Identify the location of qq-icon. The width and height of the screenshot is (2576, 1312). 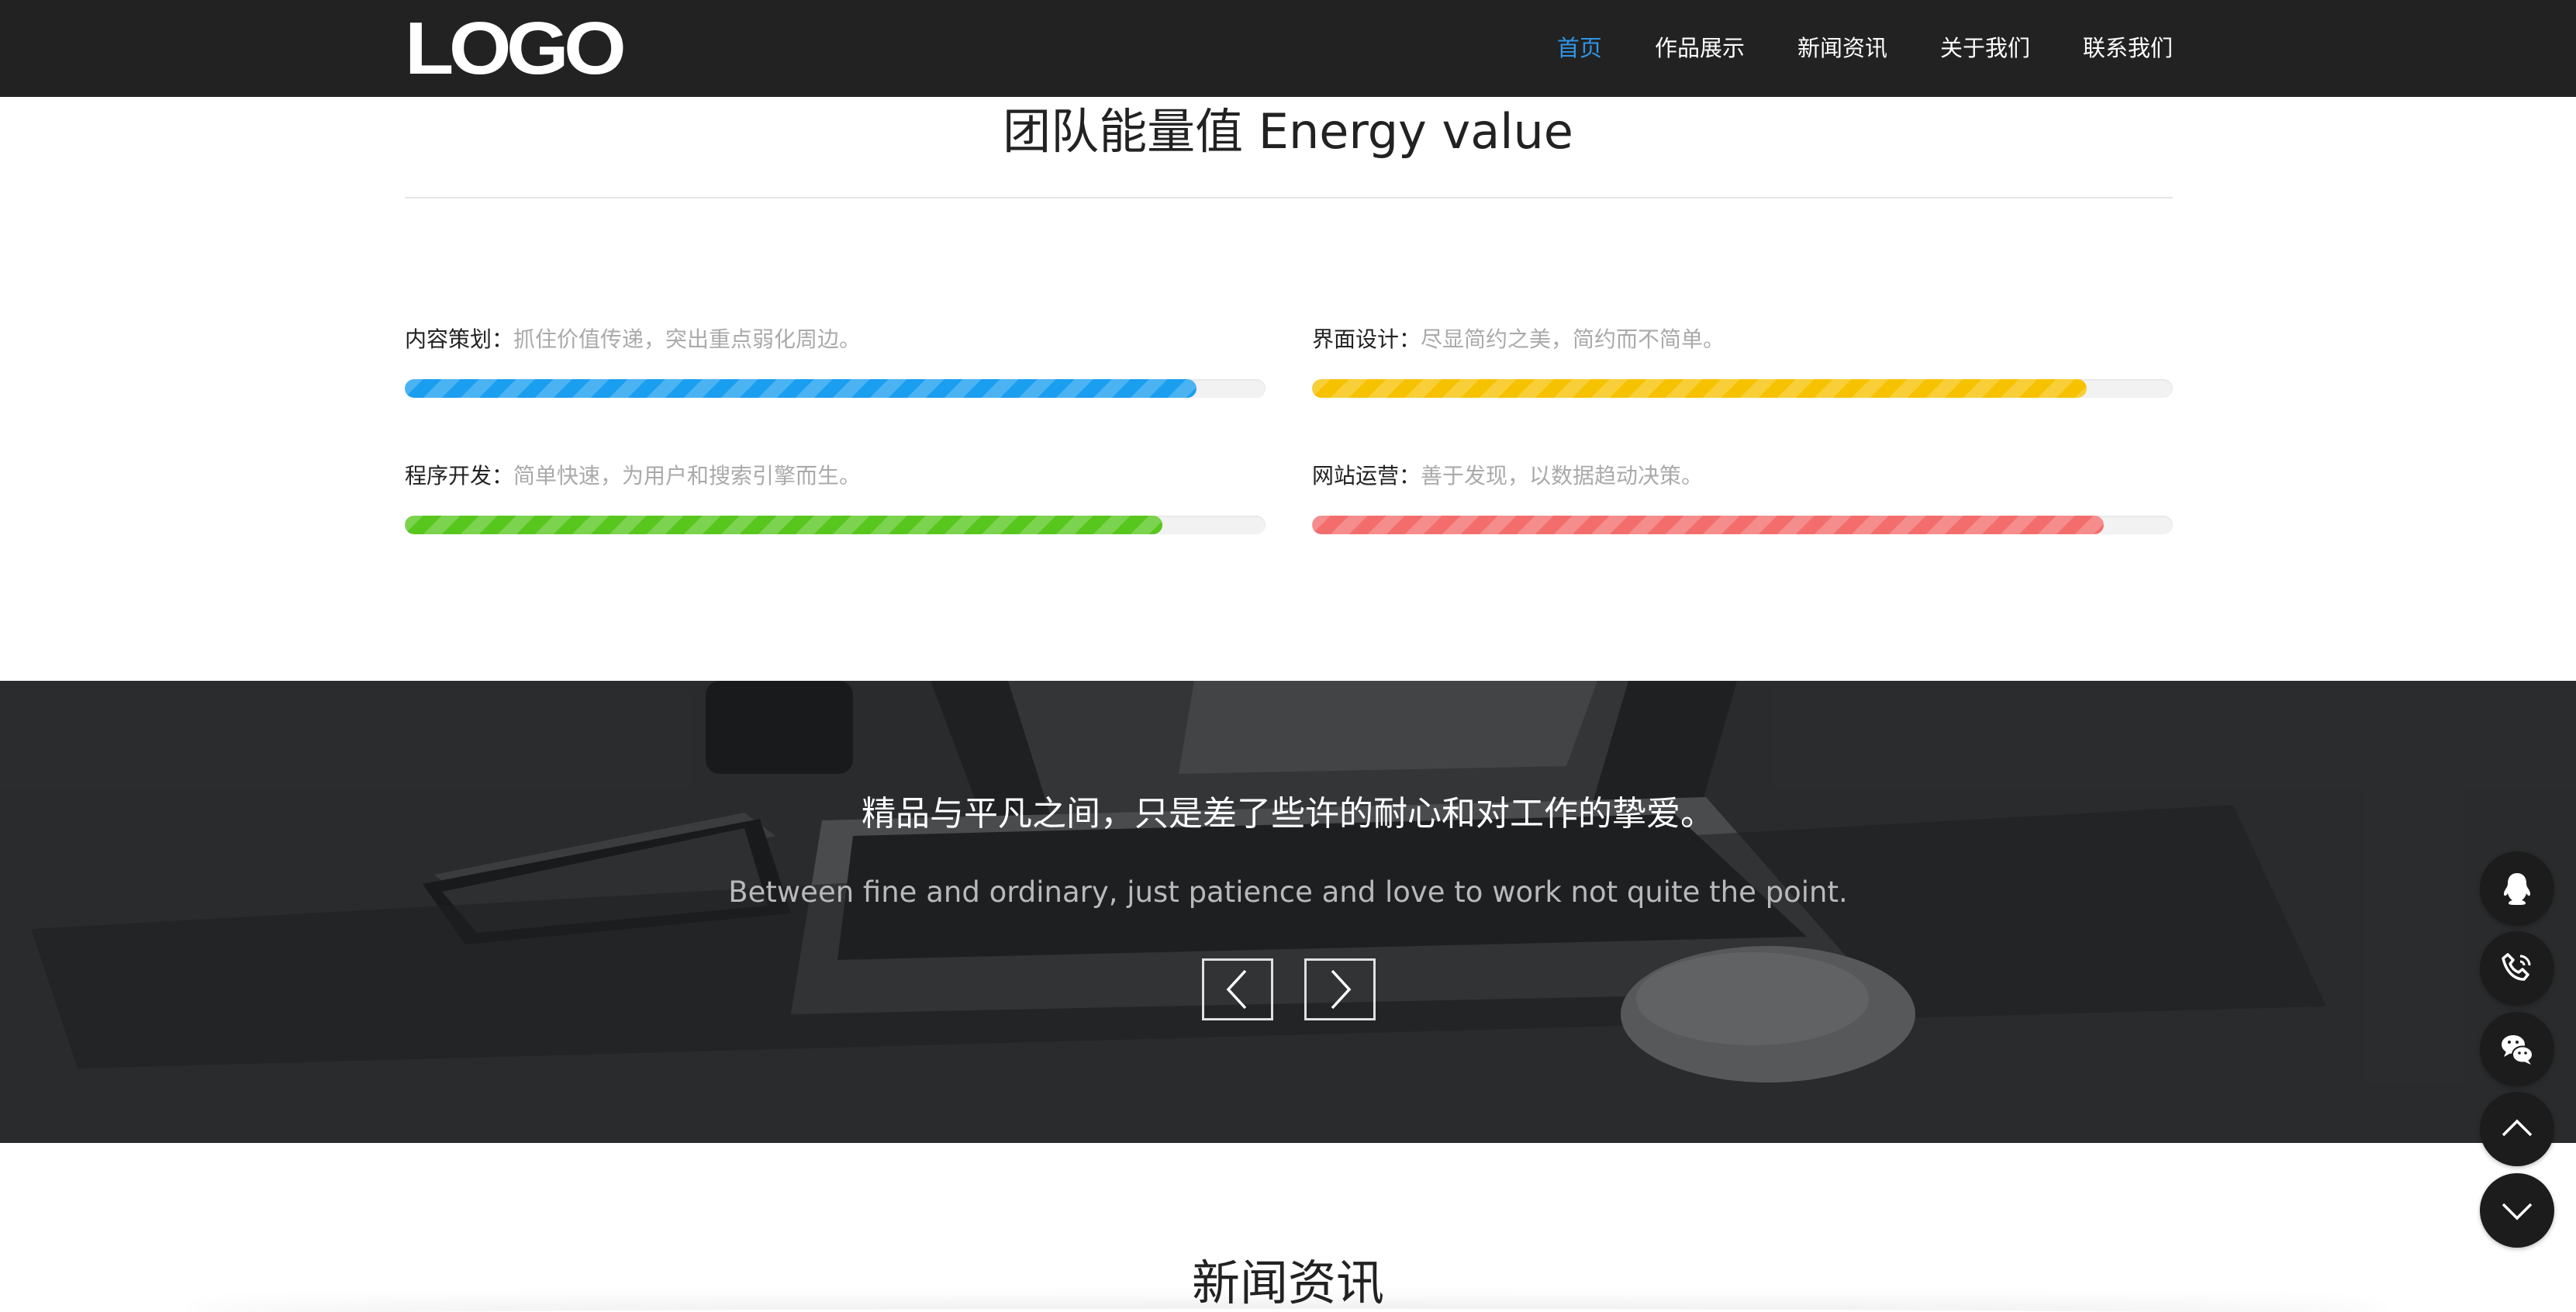
(2517, 889).